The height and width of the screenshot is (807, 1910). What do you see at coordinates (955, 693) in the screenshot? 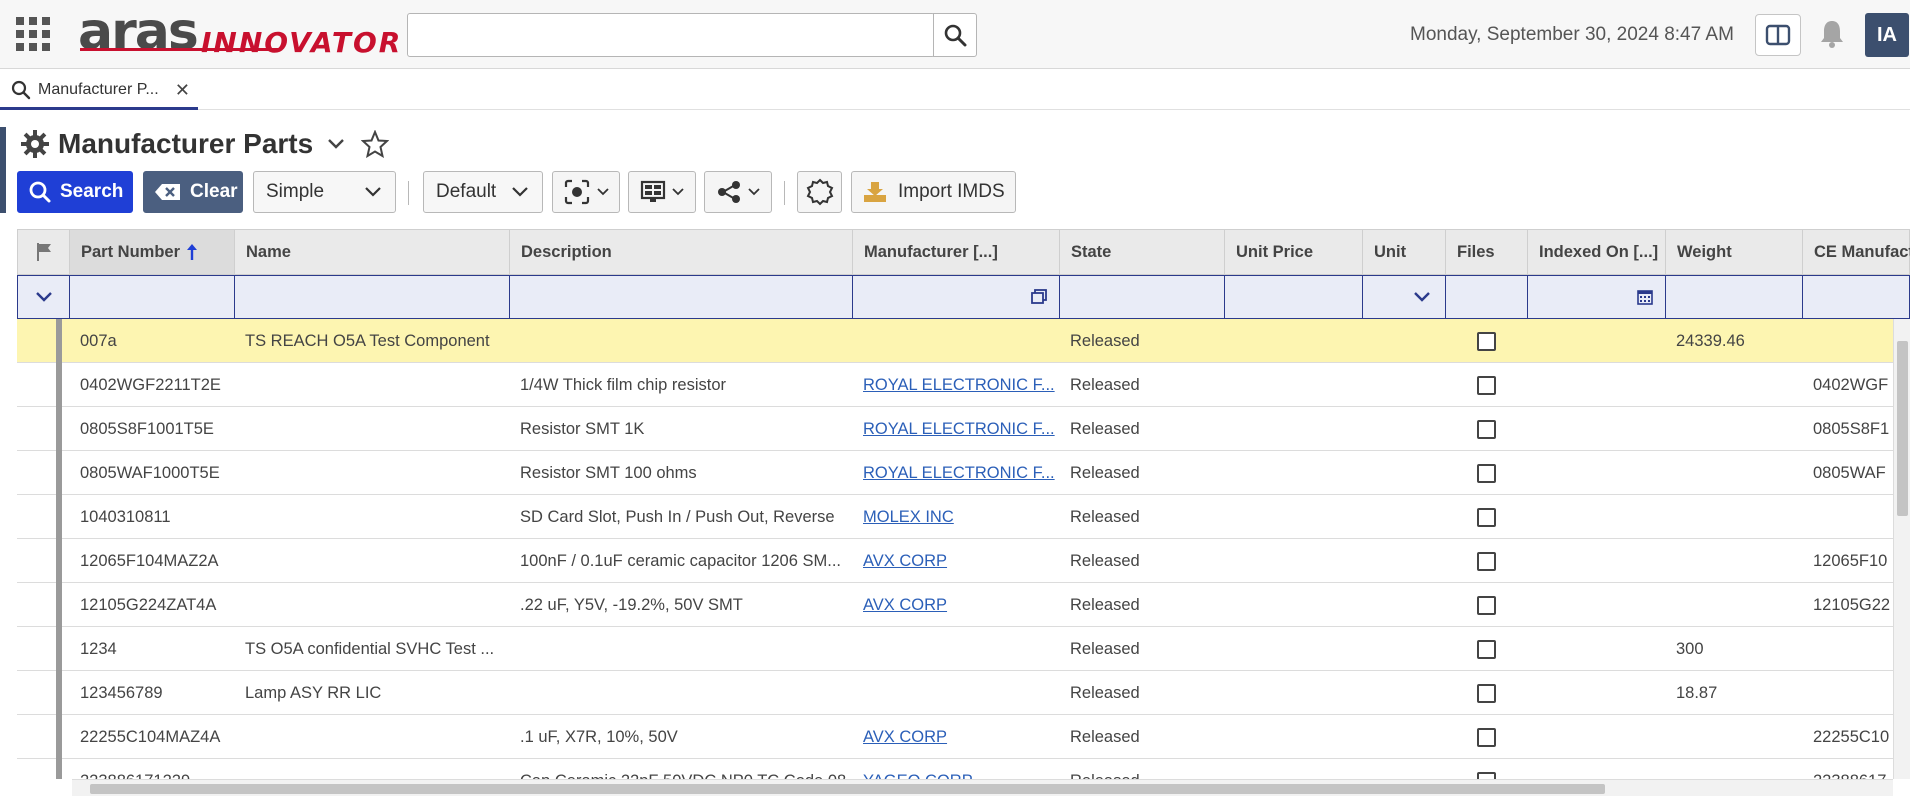
I see `table-row: 123456789 Lamp ASY RR LIC Released 18.87` at bounding box center [955, 693].